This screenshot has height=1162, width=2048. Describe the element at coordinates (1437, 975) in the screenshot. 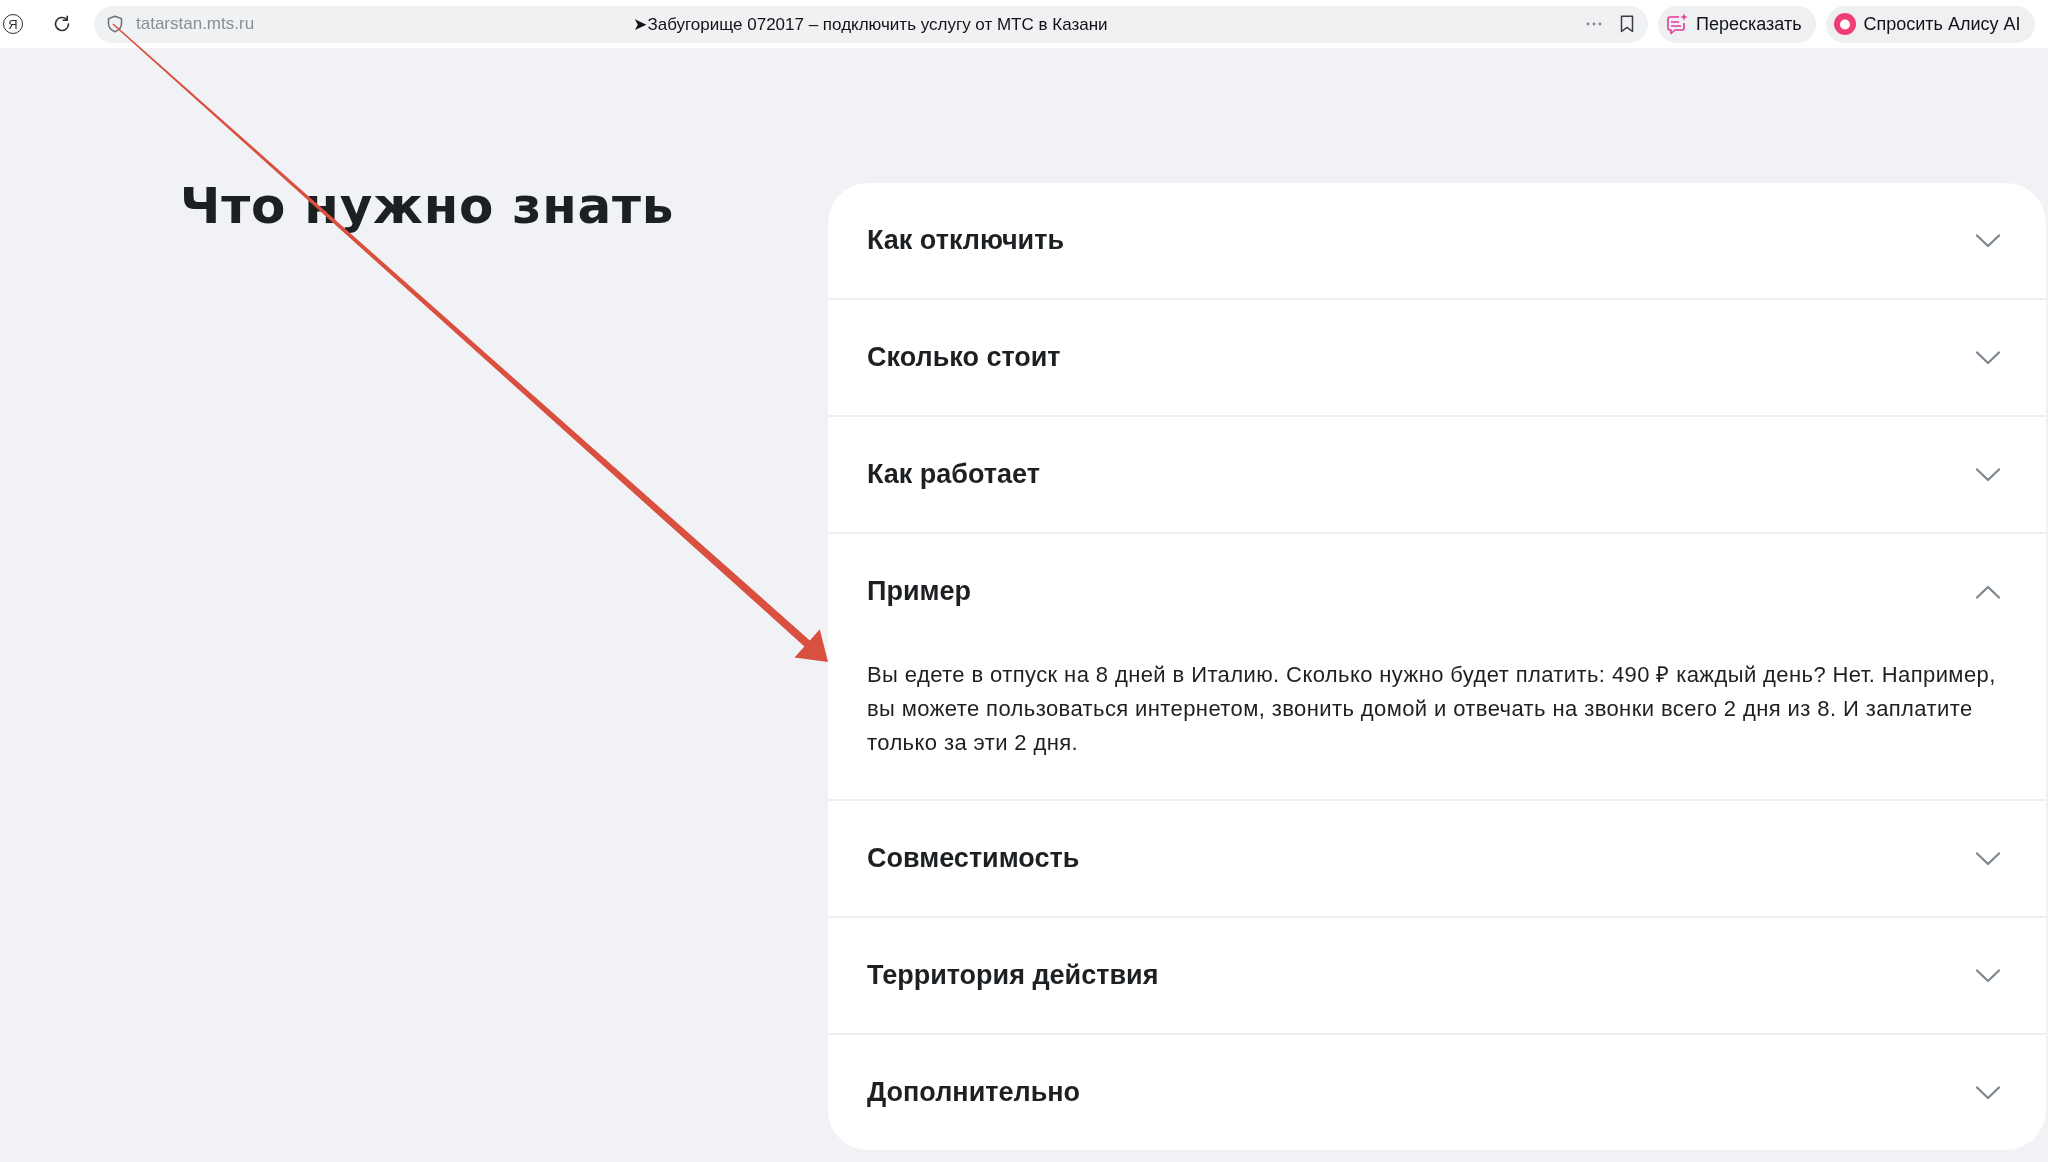

I see `accordion-header: Территория действия` at that location.